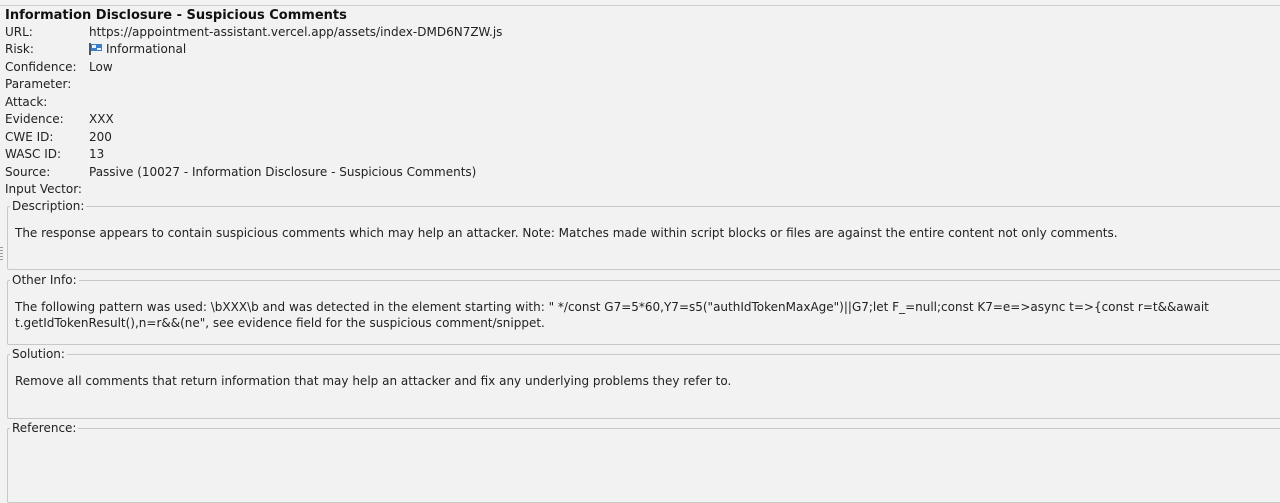 Image resolution: width=1280 pixels, height=503 pixels. I want to click on wasc-label: WASC ID:, so click(33, 154).